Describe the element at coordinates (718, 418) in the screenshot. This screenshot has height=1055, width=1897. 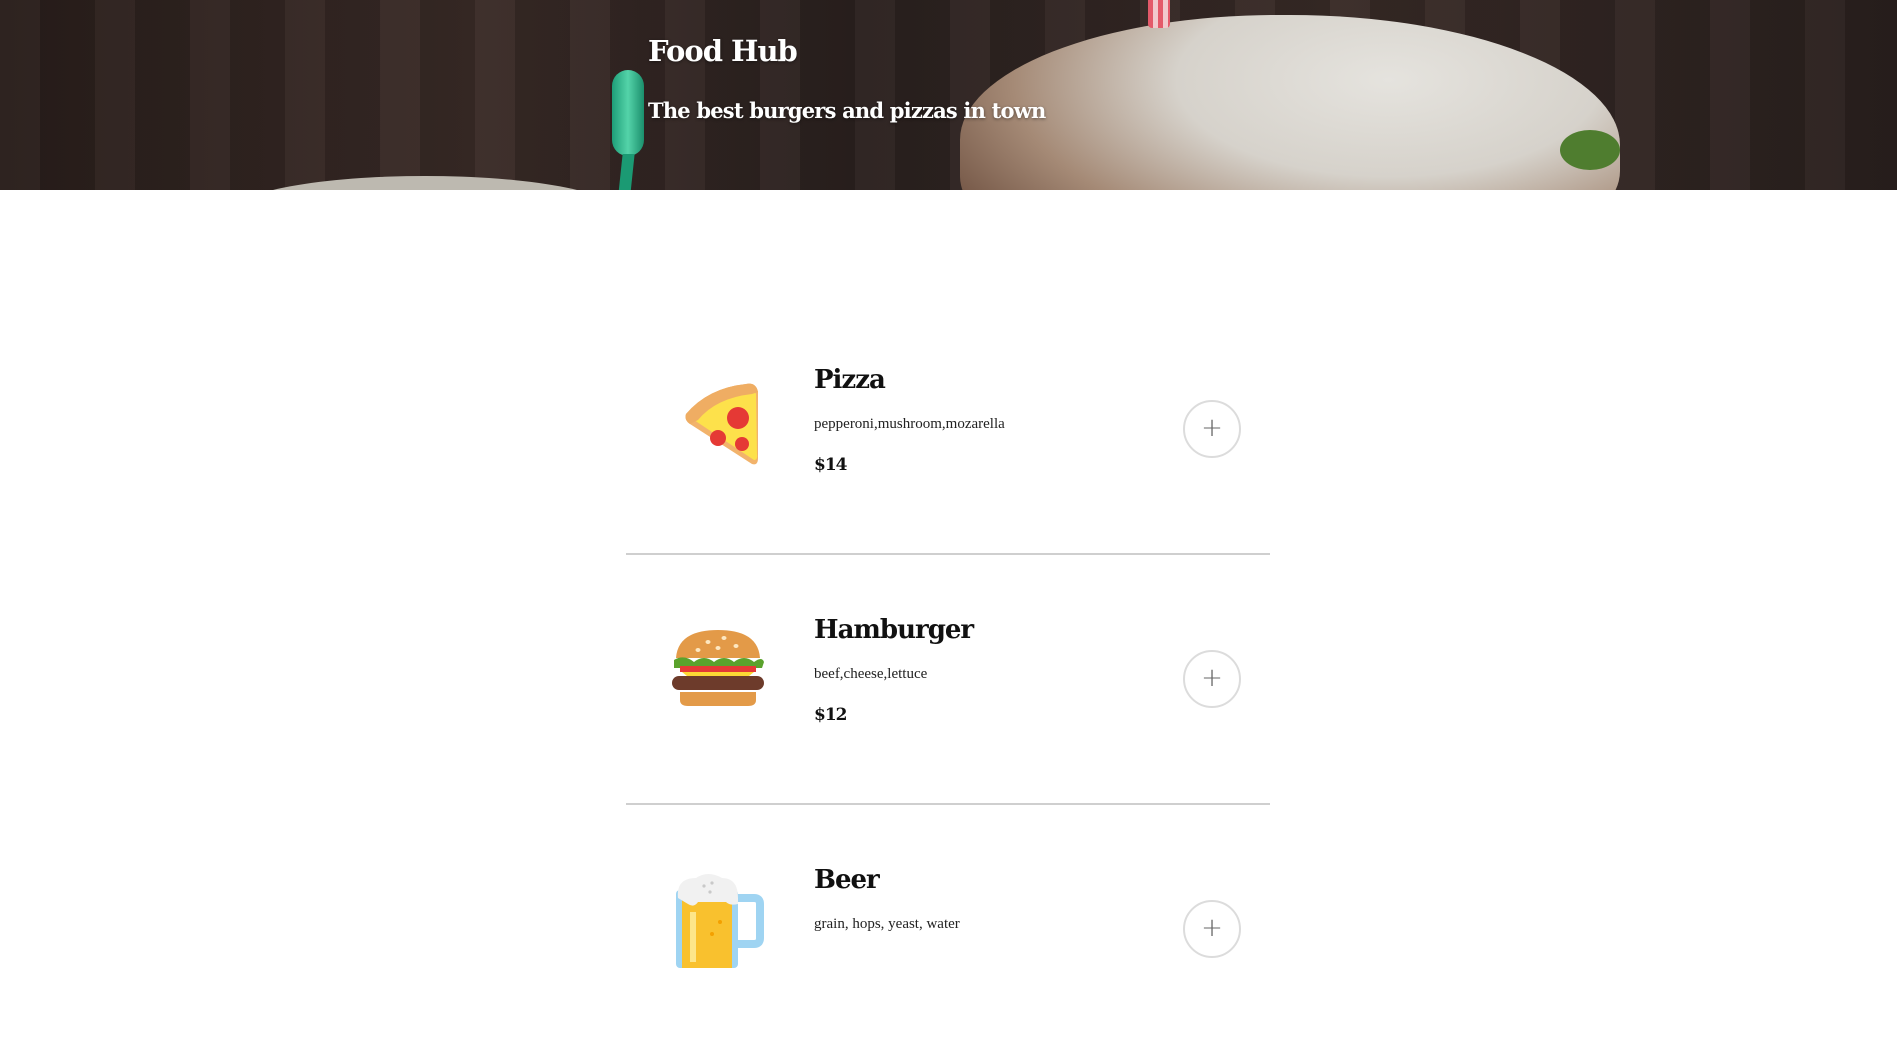
I see `pizza-icon` at that location.